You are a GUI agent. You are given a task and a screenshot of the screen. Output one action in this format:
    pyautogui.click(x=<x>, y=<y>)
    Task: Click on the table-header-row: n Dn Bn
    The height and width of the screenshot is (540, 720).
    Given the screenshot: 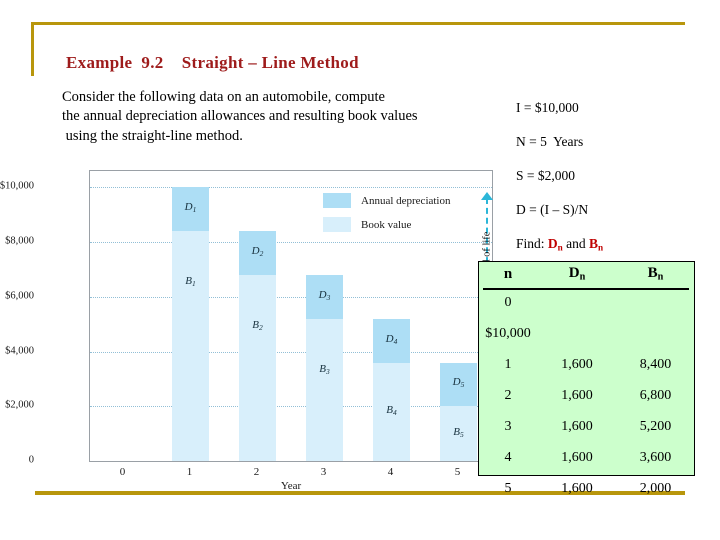 What is the action you would take?
    pyautogui.click(x=586, y=274)
    